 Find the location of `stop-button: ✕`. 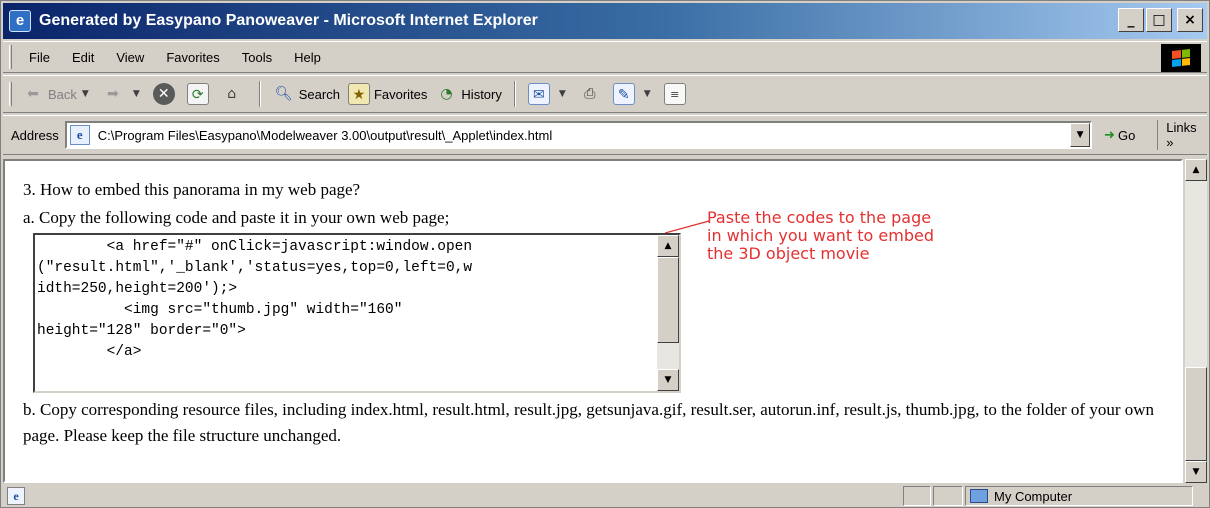

stop-button: ✕ is located at coordinates (166, 94).